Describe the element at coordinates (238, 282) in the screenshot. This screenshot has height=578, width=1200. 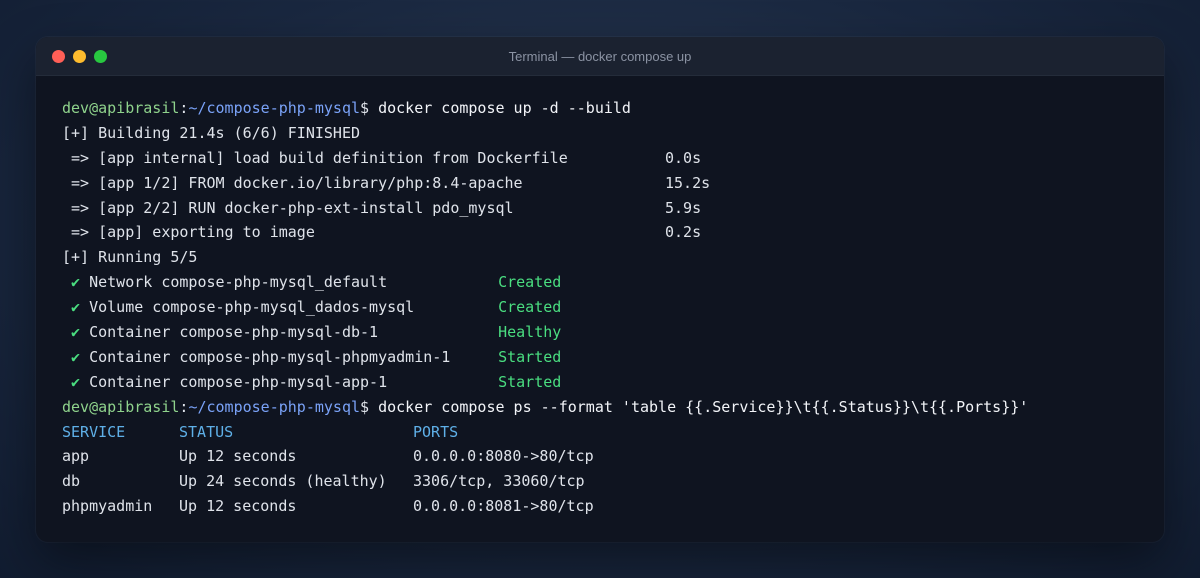
I see `resource-label: Network compose-php-mysql_default` at that location.